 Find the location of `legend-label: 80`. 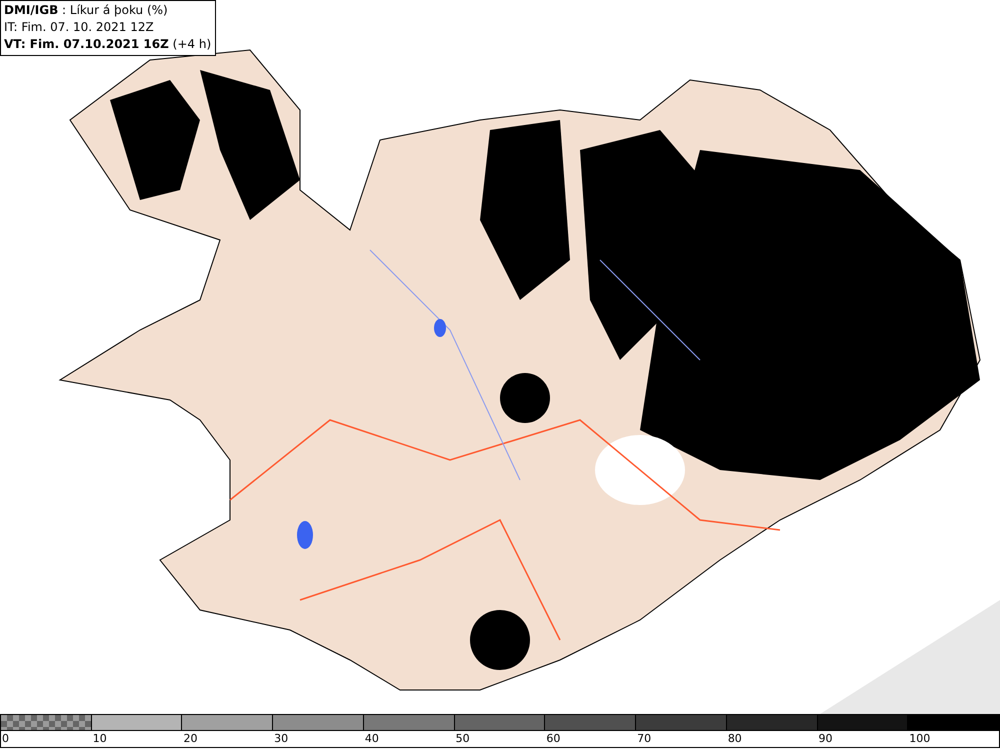

legend-label: 80 is located at coordinates (734, 739).